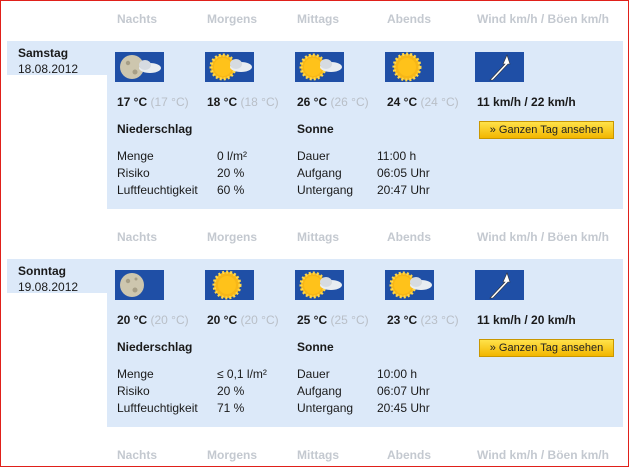 The height and width of the screenshot is (467, 629). I want to click on temp-abends: 23 °C (23 °C), so click(423, 320).